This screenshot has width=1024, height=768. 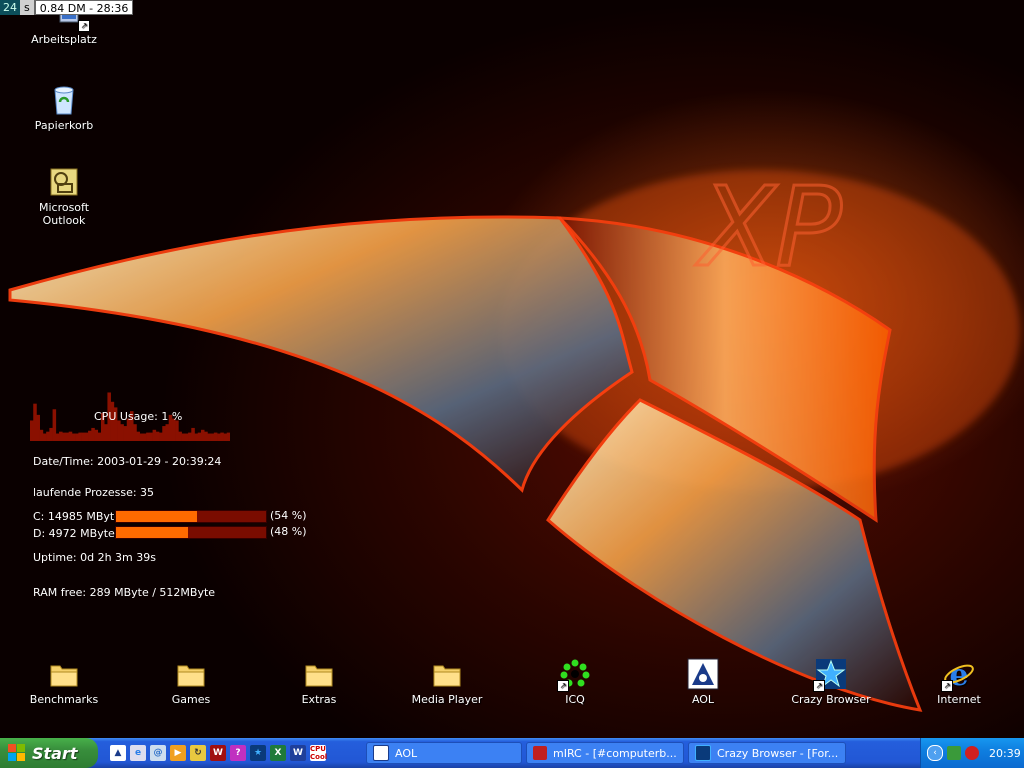 I want to click on desktop-icon-crazy-browser: ↗ Crazy Browser, so click(x=831, y=682).